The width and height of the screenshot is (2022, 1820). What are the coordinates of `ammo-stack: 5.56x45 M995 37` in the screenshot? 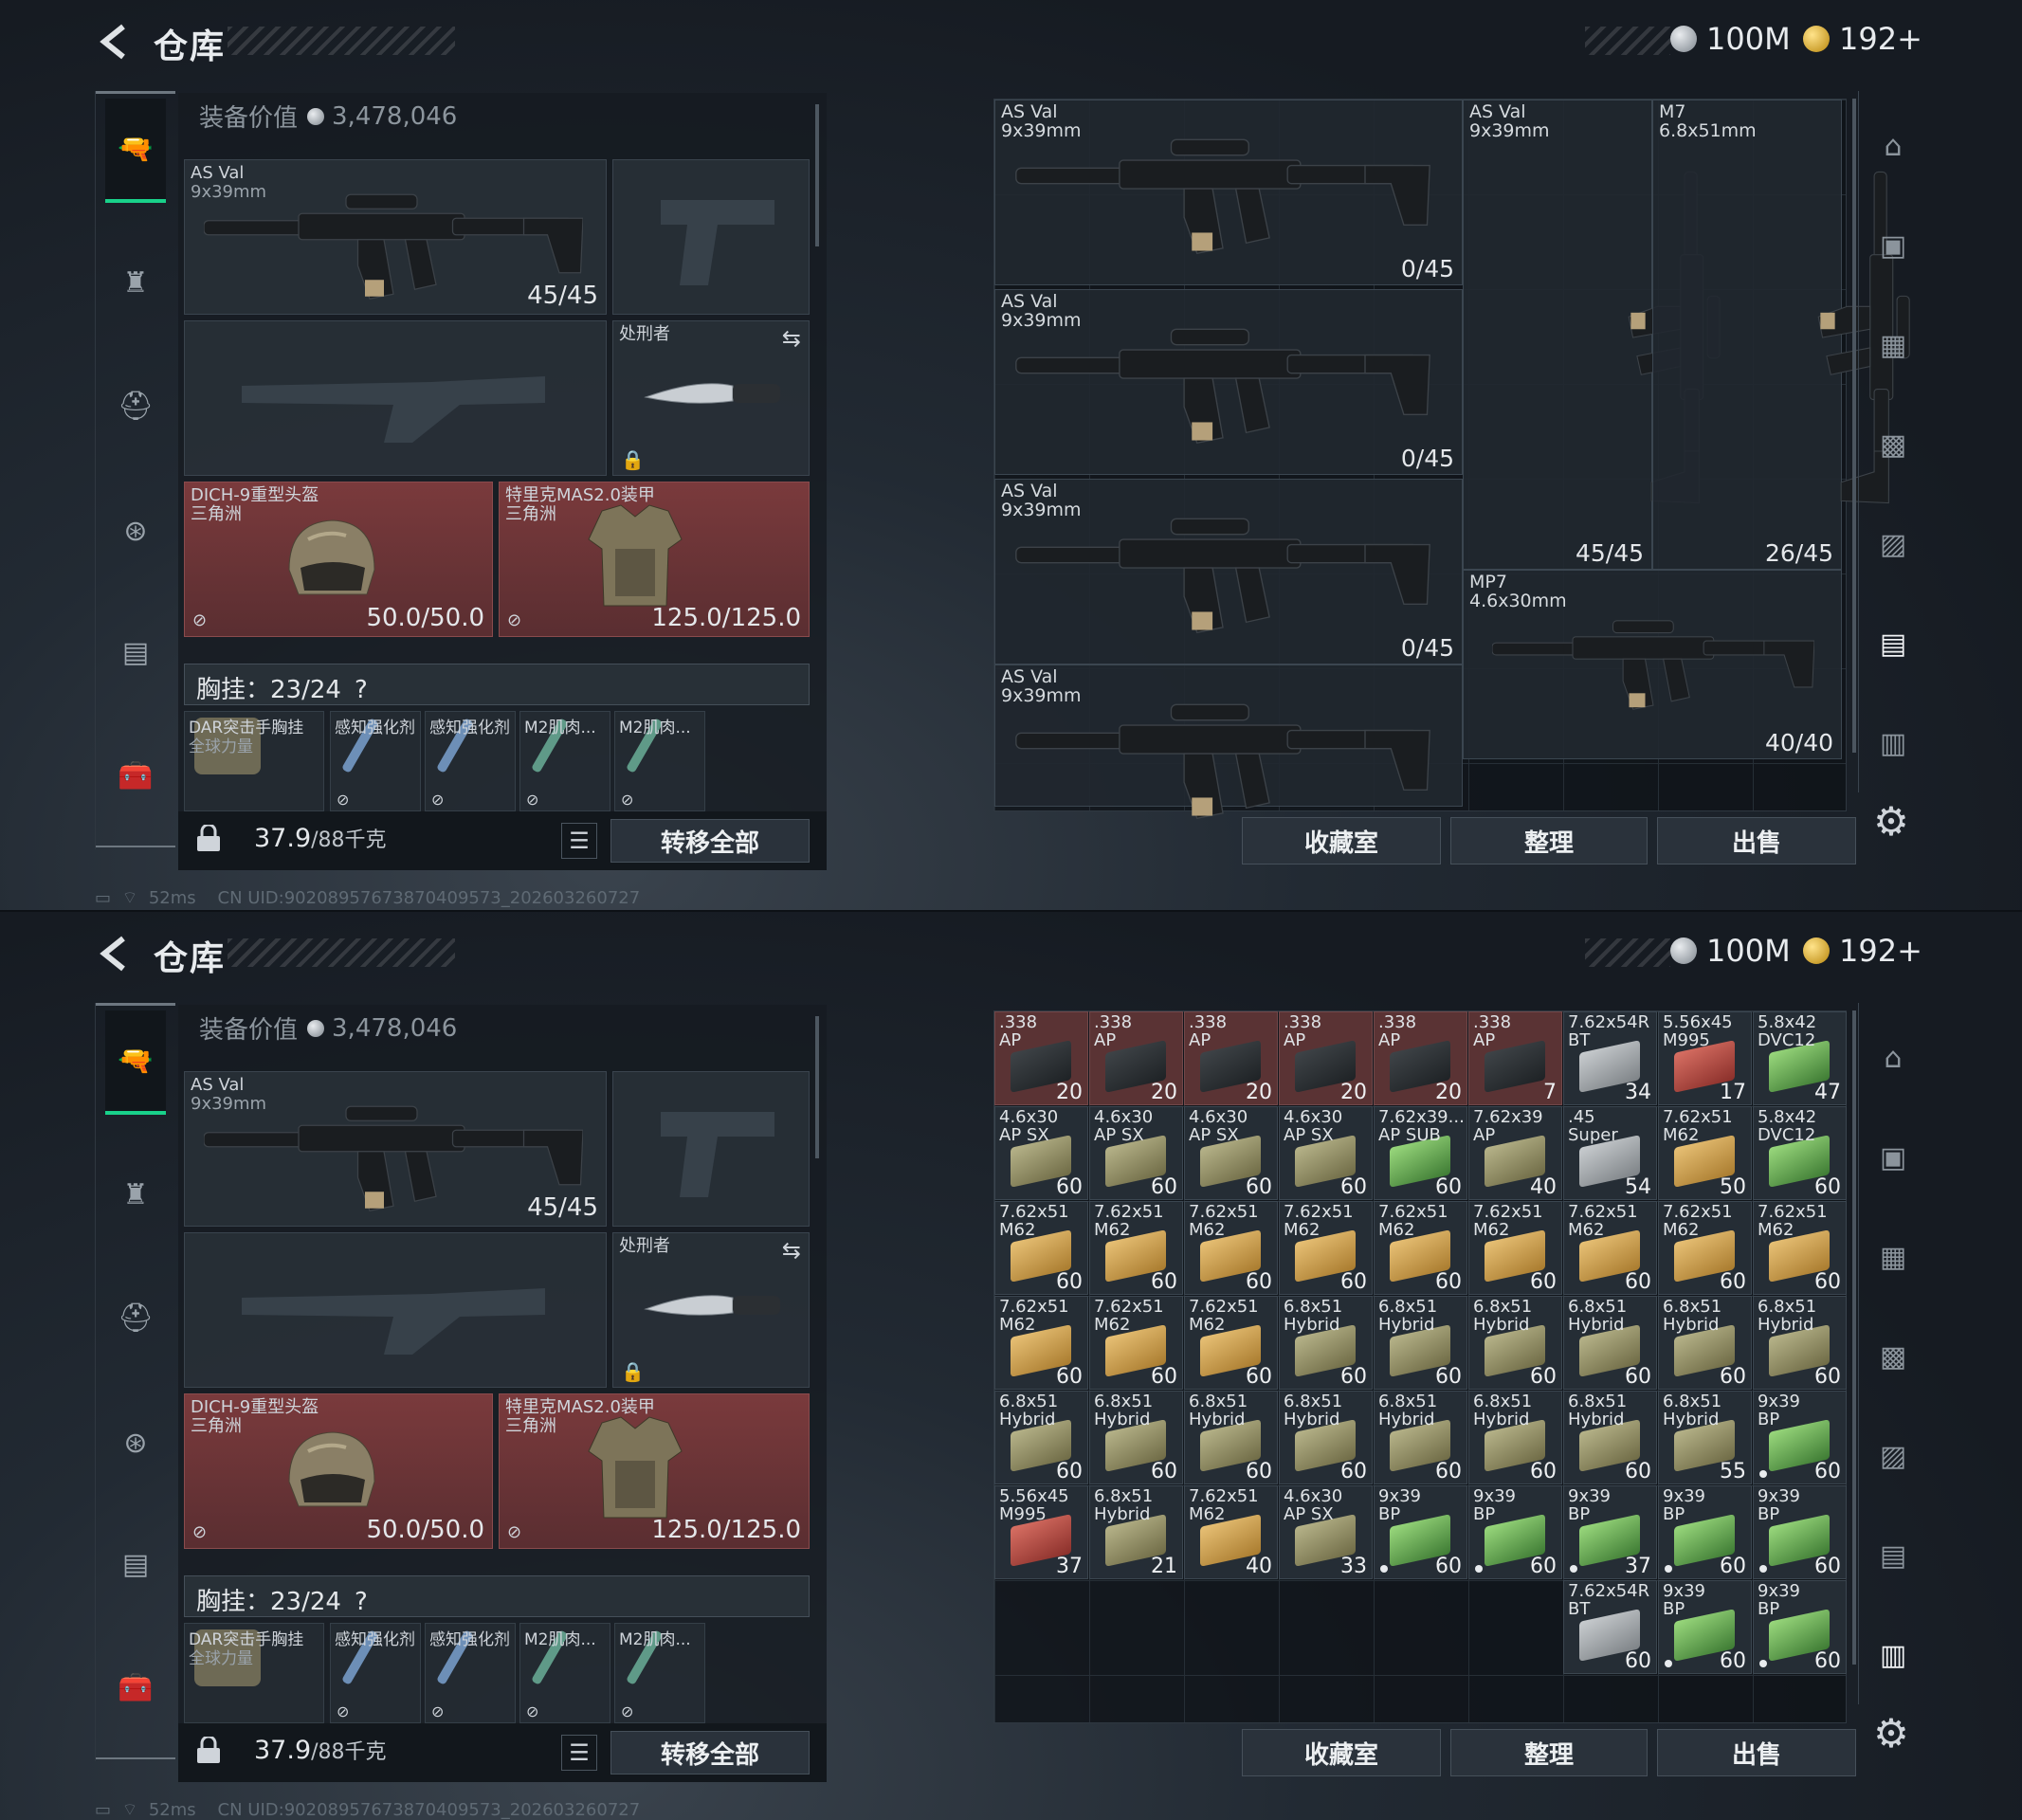 It's located at (1041, 1532).